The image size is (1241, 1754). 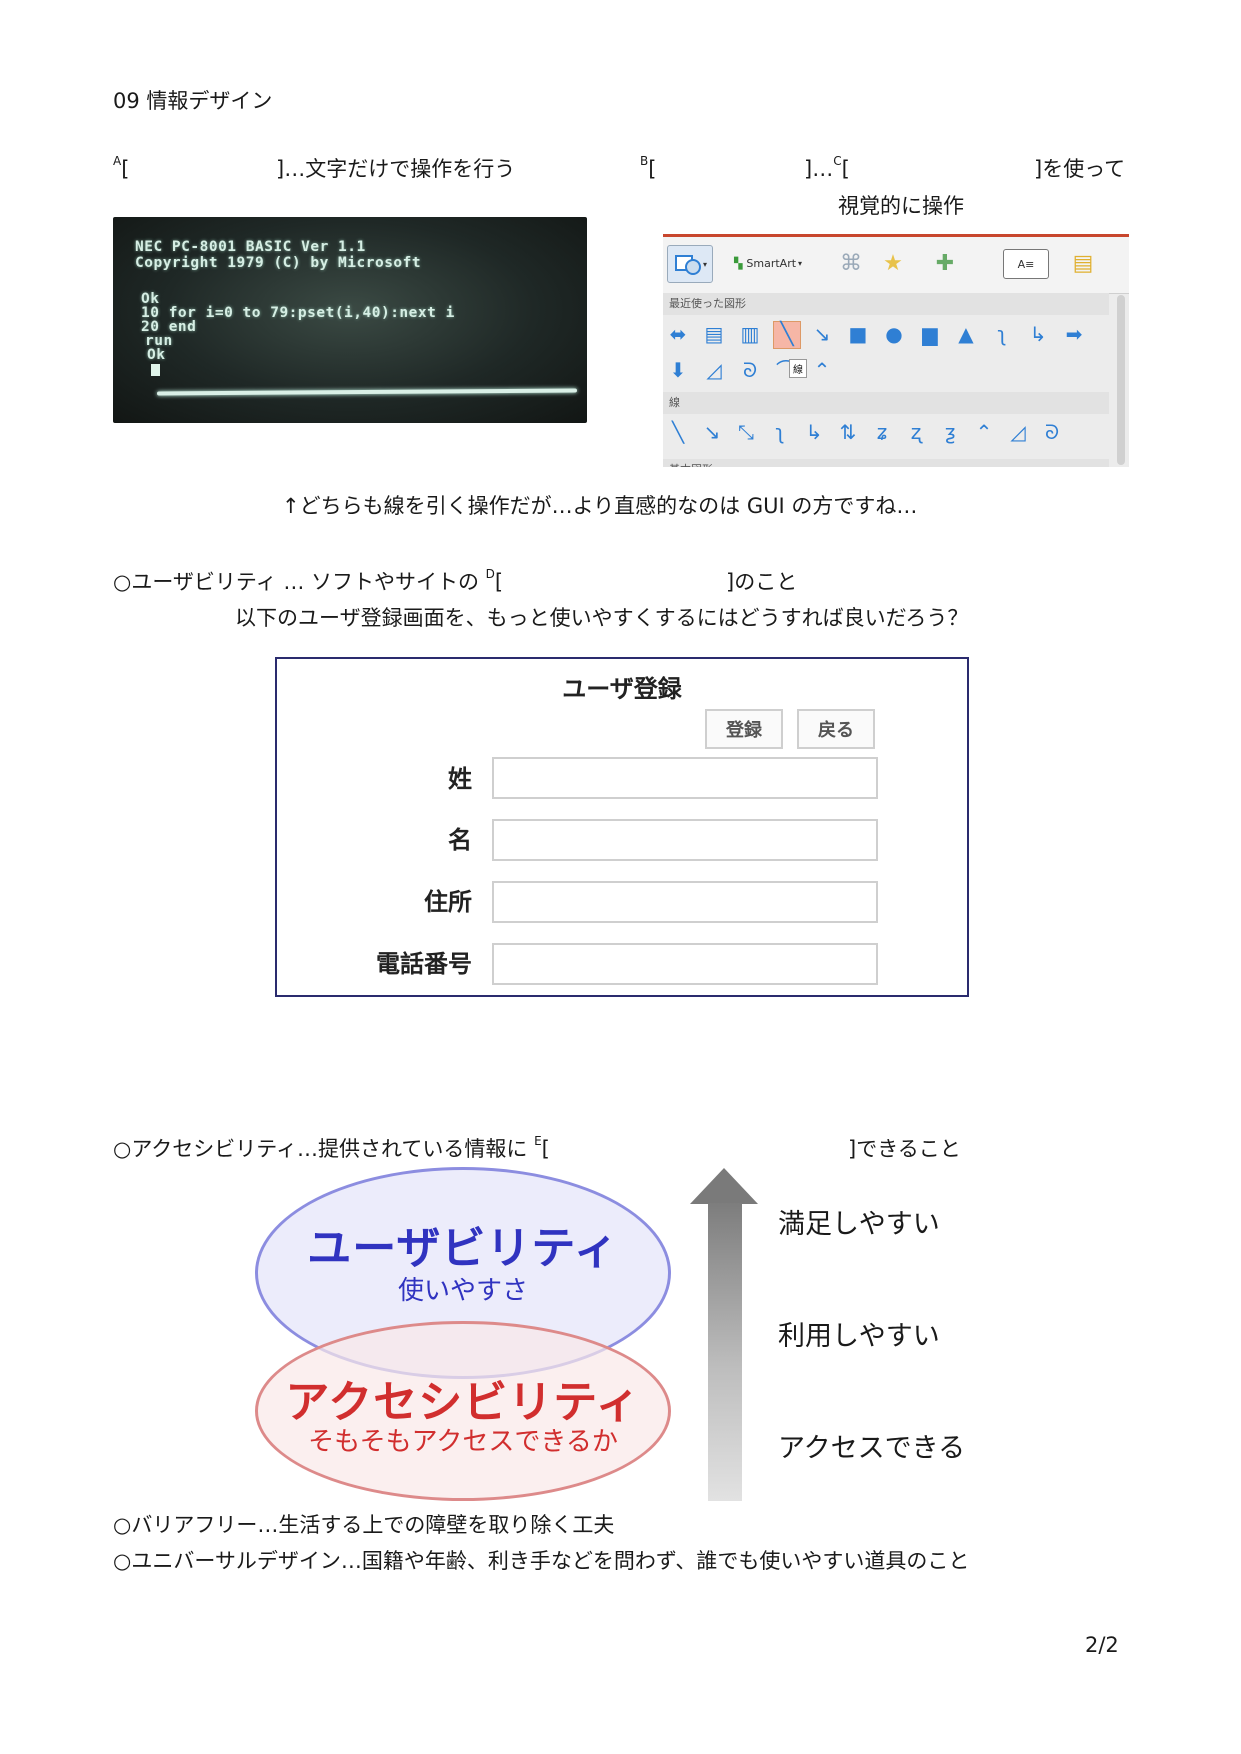 What do you see at coordinates (678, 370) in the screenshot?
I see `down-arrow-icon: ⬇` at bounding box center [678, 370].